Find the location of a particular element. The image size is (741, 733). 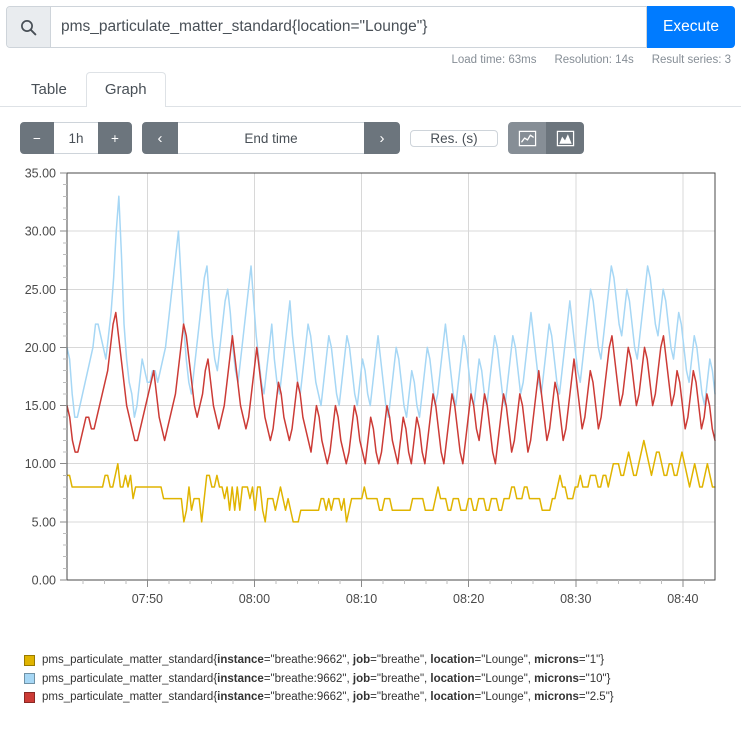

chart-type-group is located at coordinates (546, 138).